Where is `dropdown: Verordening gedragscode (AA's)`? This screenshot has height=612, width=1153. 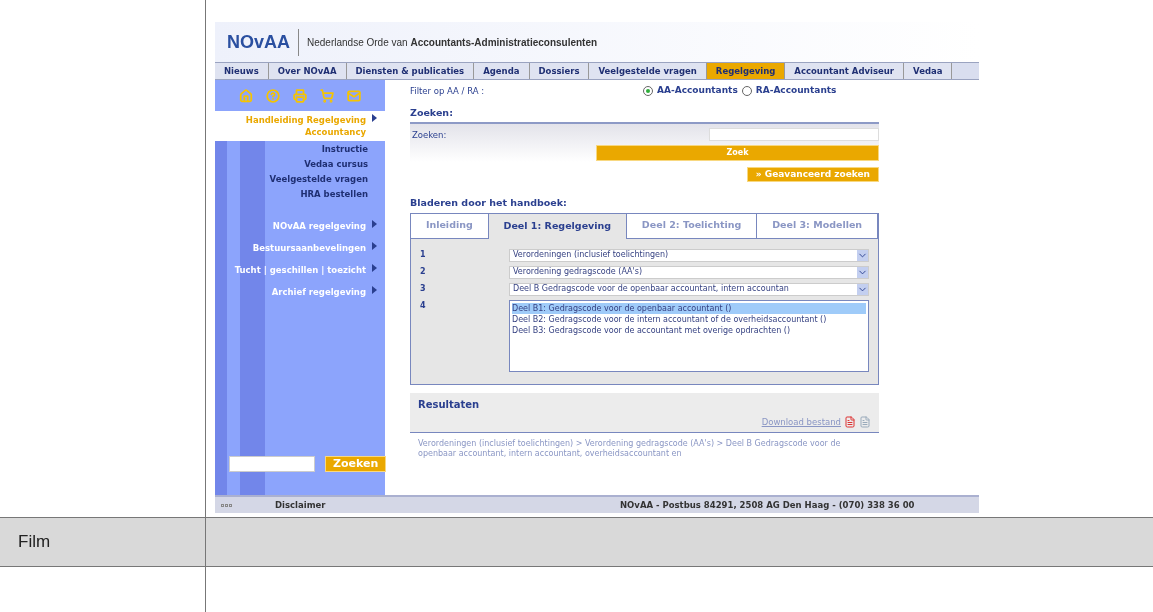 dropdown: Verordening gedragscode (AA's) is located at coordinates (689, 272).